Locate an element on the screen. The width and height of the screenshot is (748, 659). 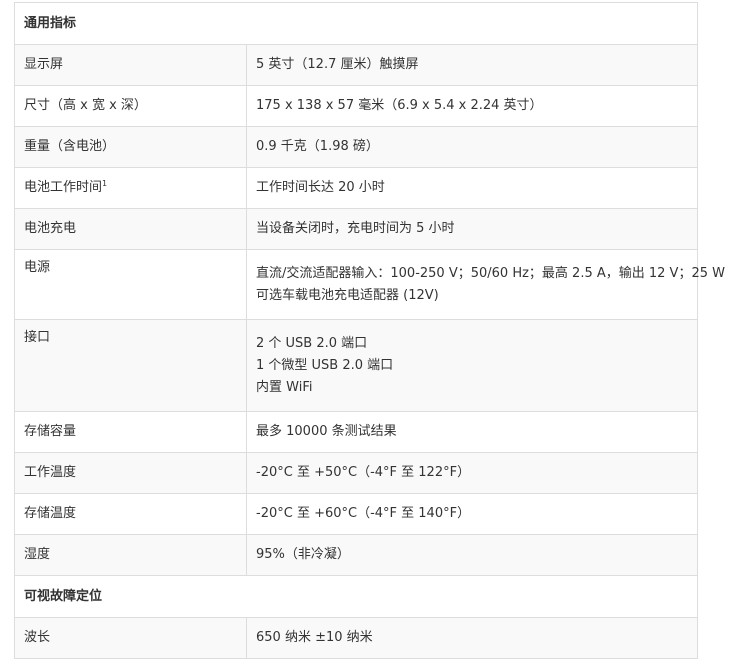
section-header-vfl: 可视故障定位 is located at coordinates (356, 596).